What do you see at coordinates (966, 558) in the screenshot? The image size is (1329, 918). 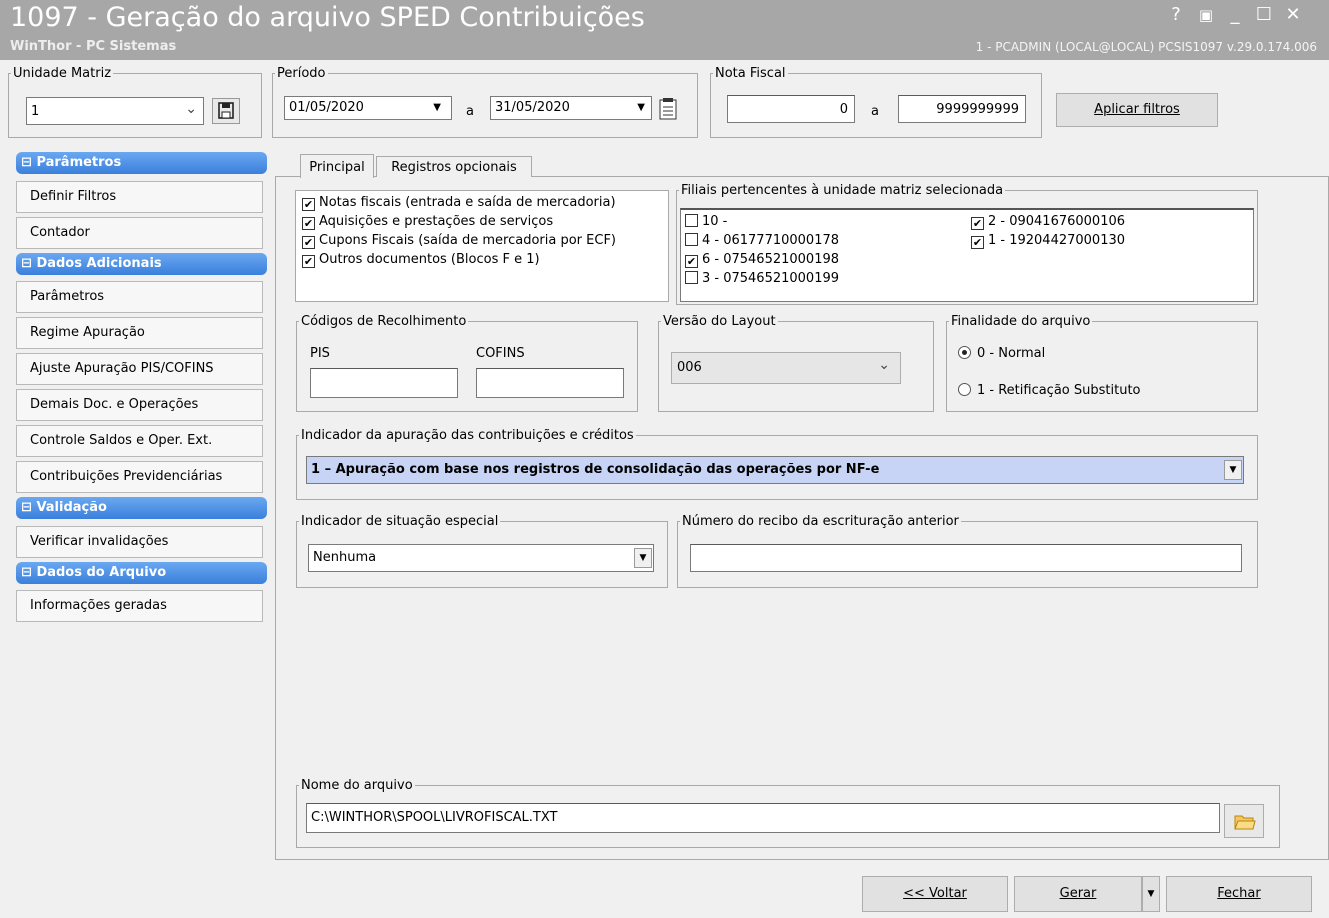 I see `recibo-input` at bounding box center [966, 558].